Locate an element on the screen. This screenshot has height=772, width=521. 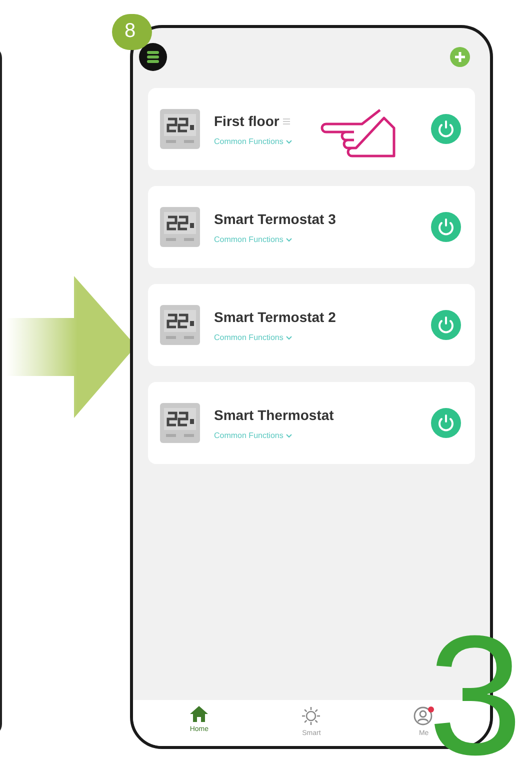
add-icon is located at coordinates (460, 57).